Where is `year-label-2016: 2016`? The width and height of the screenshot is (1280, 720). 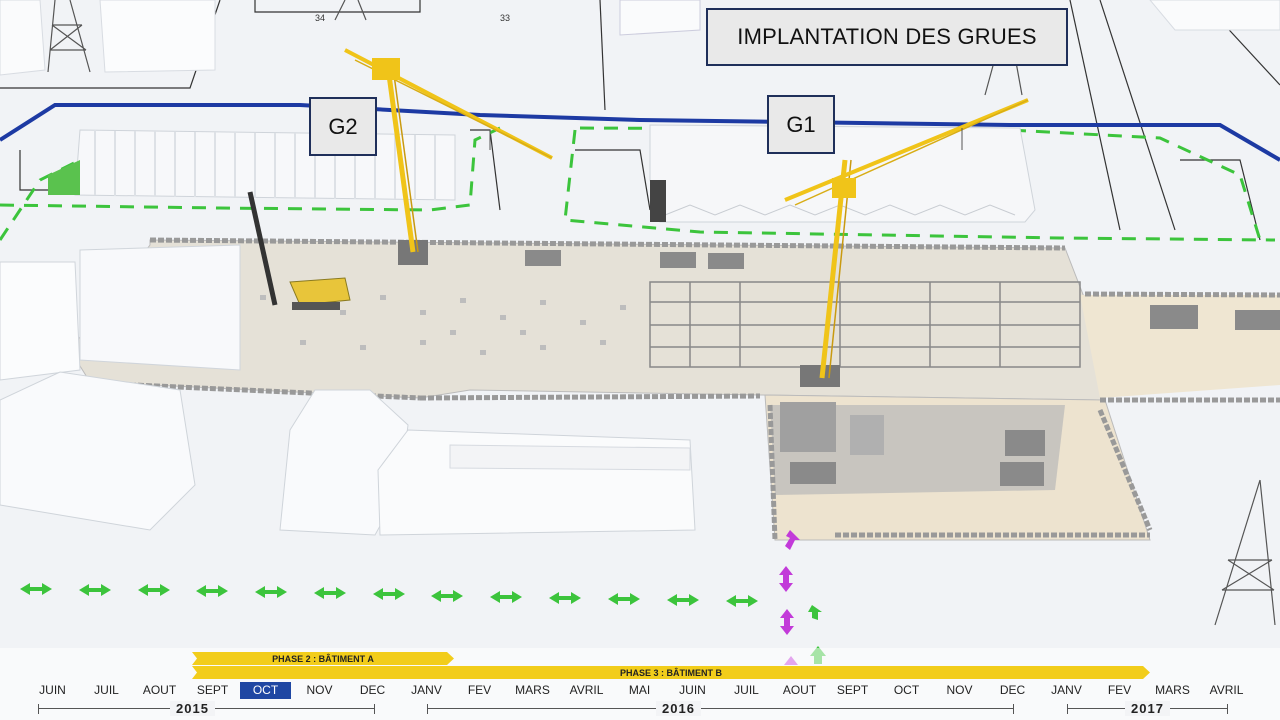 year-label-2016: 2016 is located at coordinates (678, 708).